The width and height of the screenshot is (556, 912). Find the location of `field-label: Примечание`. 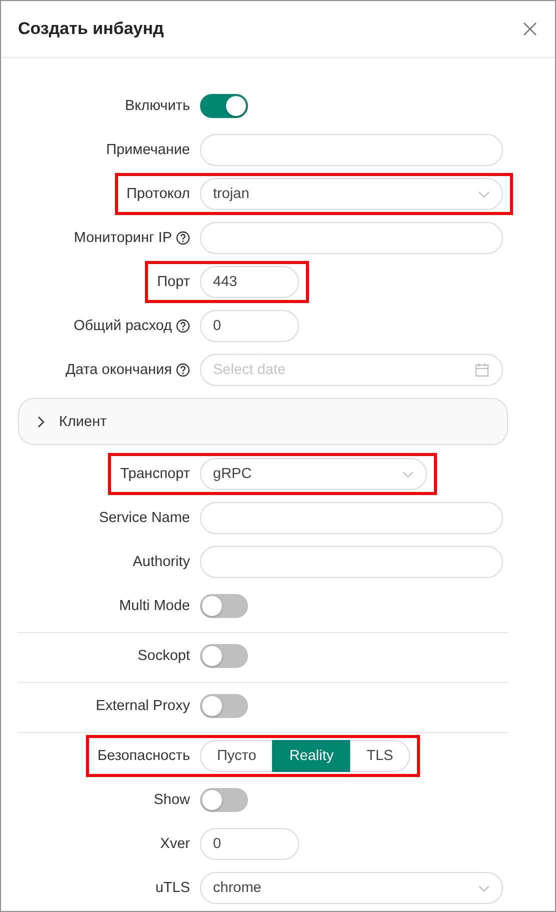

field-label: Примечание is located at coordinates (148, 150).